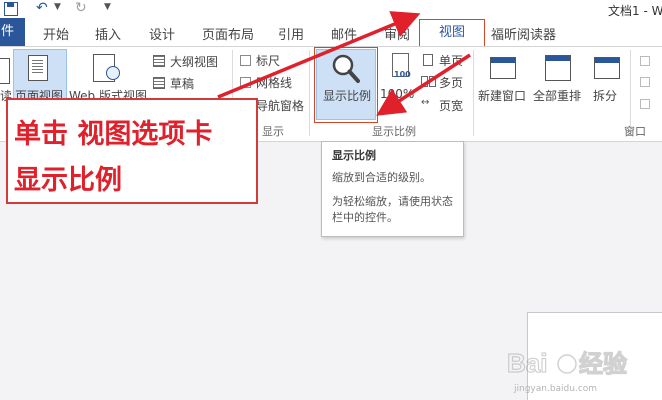 This screenshot has width=662, height=400. Describe the element at coordinates (159, 61) in the screenshot. I see `outline-icon` at that location.